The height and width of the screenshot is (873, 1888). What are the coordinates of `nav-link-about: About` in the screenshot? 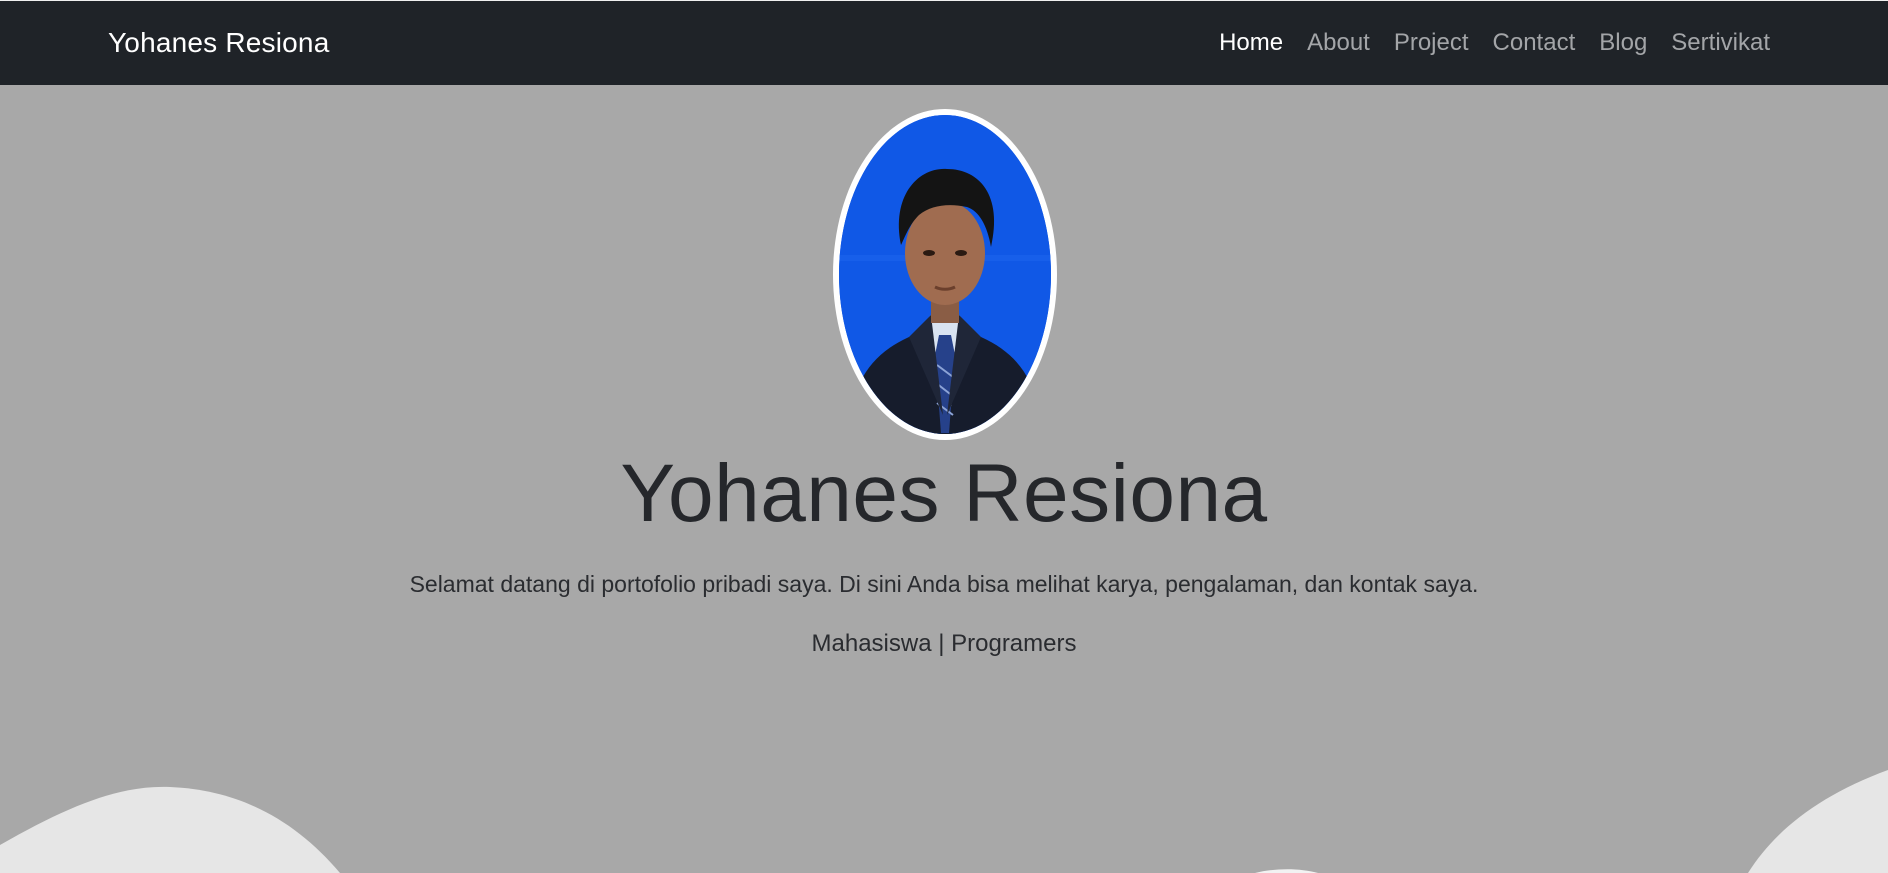 It's located at (1338, 42).